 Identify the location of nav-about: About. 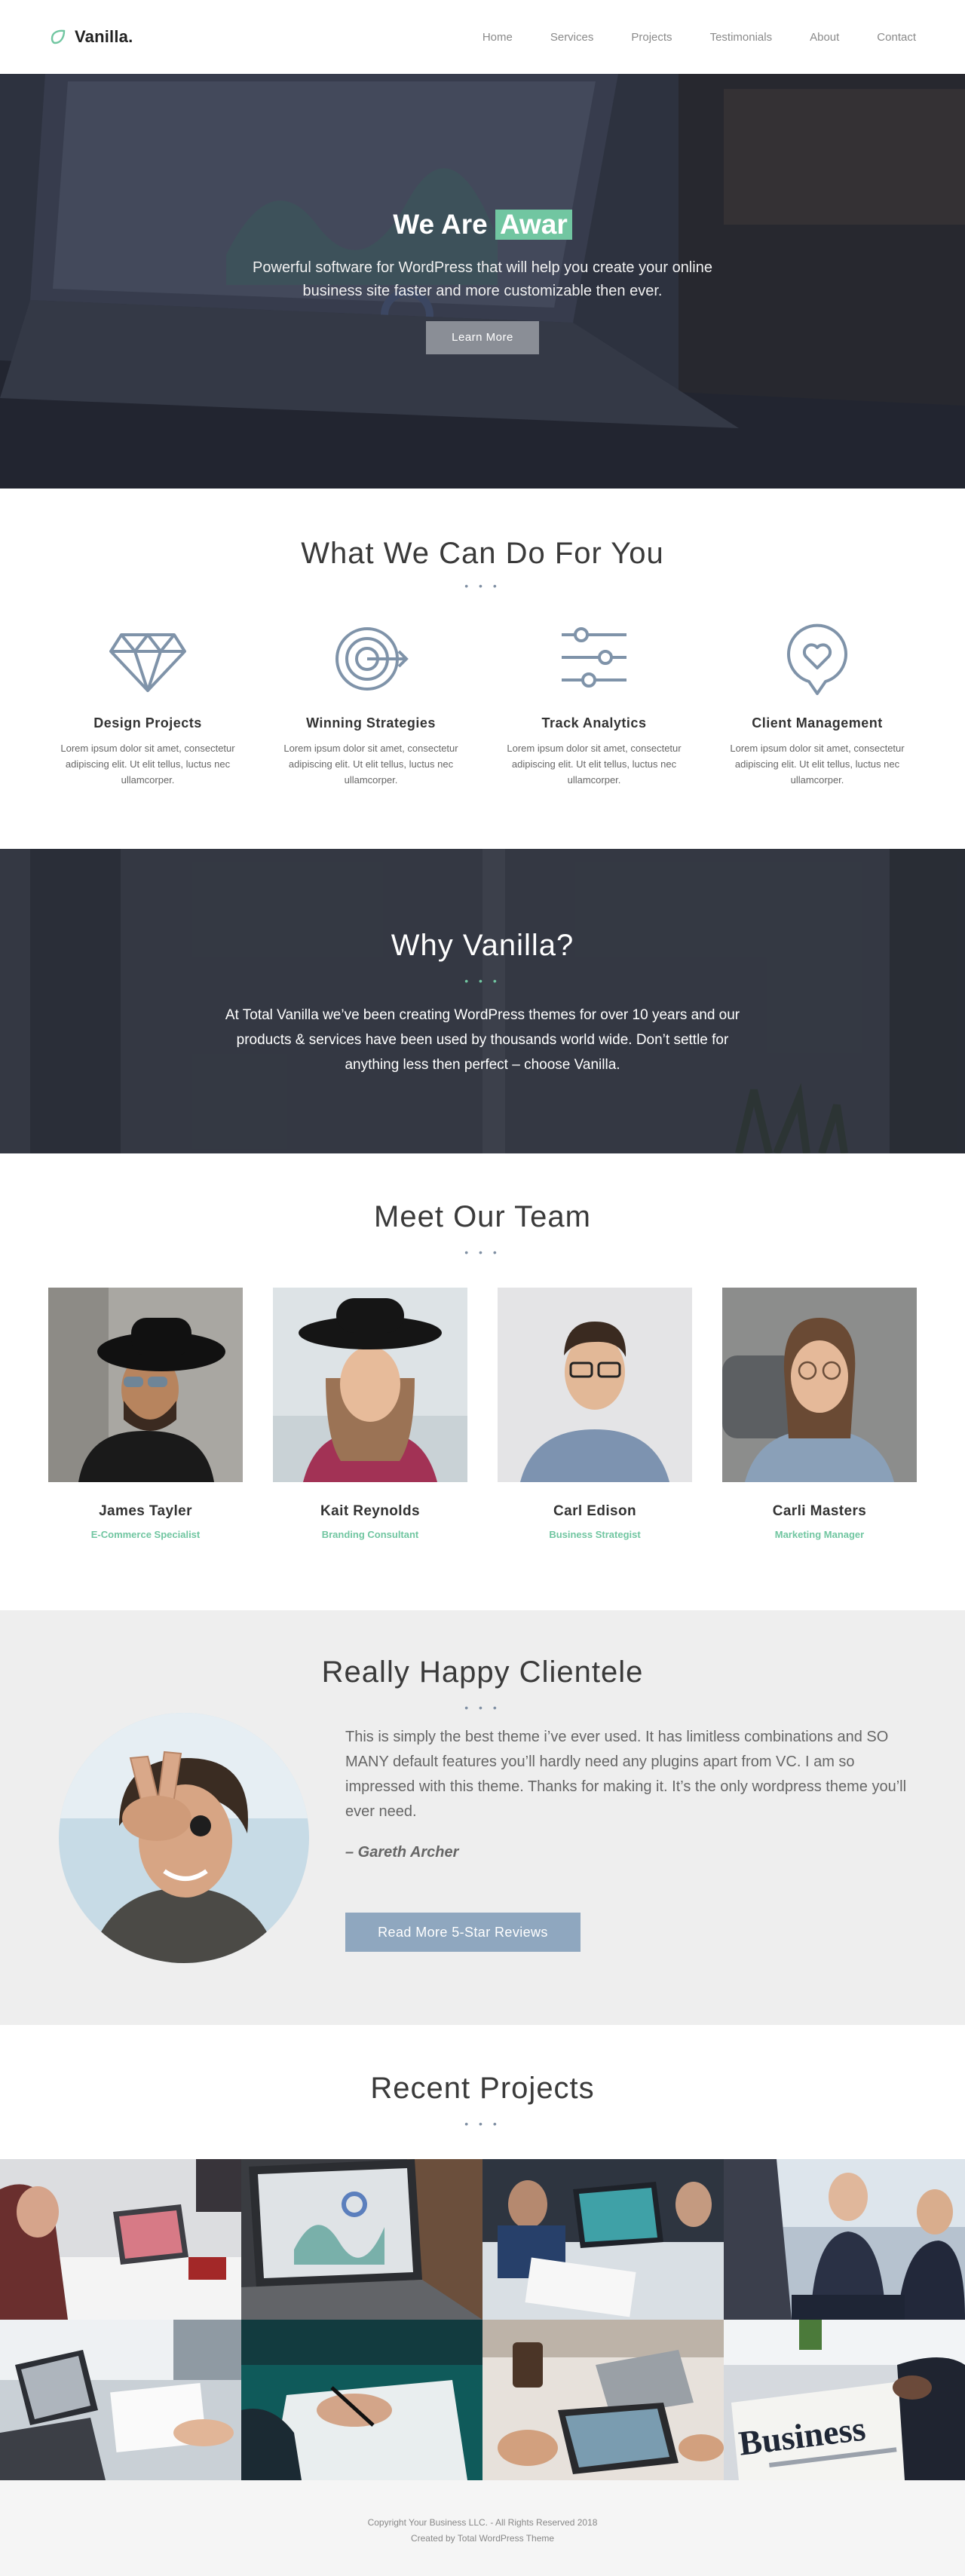
(824, 37).